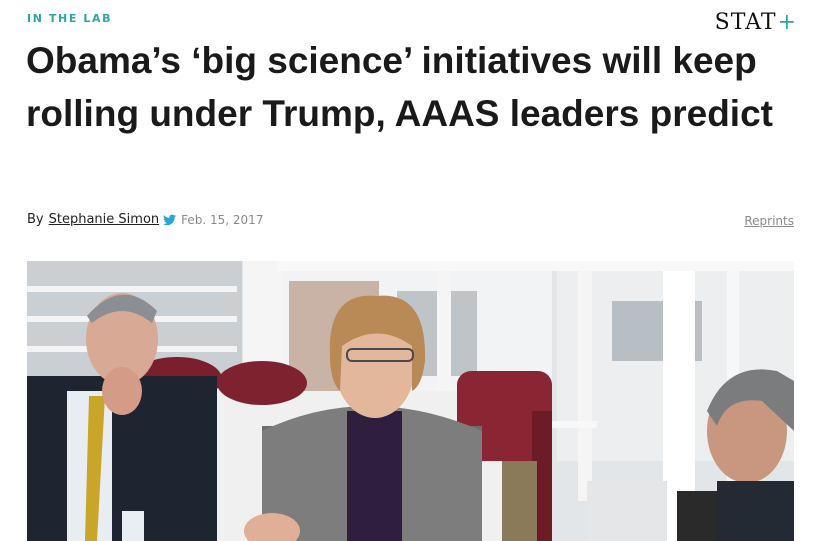 The image size is (821, 541). What do you see at coordinates (104, 219) in the screenshot?
I see `author-link: Stephanie Simon` at bounding box center [104, 219].